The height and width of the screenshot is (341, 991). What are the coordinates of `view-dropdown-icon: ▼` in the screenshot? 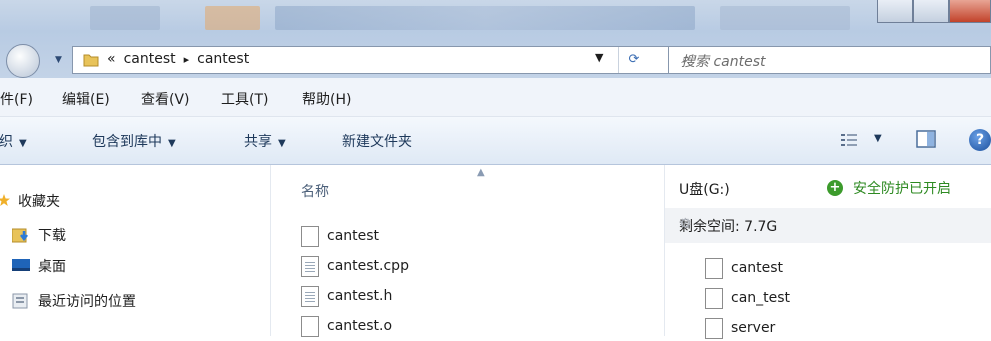 It's located at (878, 138).